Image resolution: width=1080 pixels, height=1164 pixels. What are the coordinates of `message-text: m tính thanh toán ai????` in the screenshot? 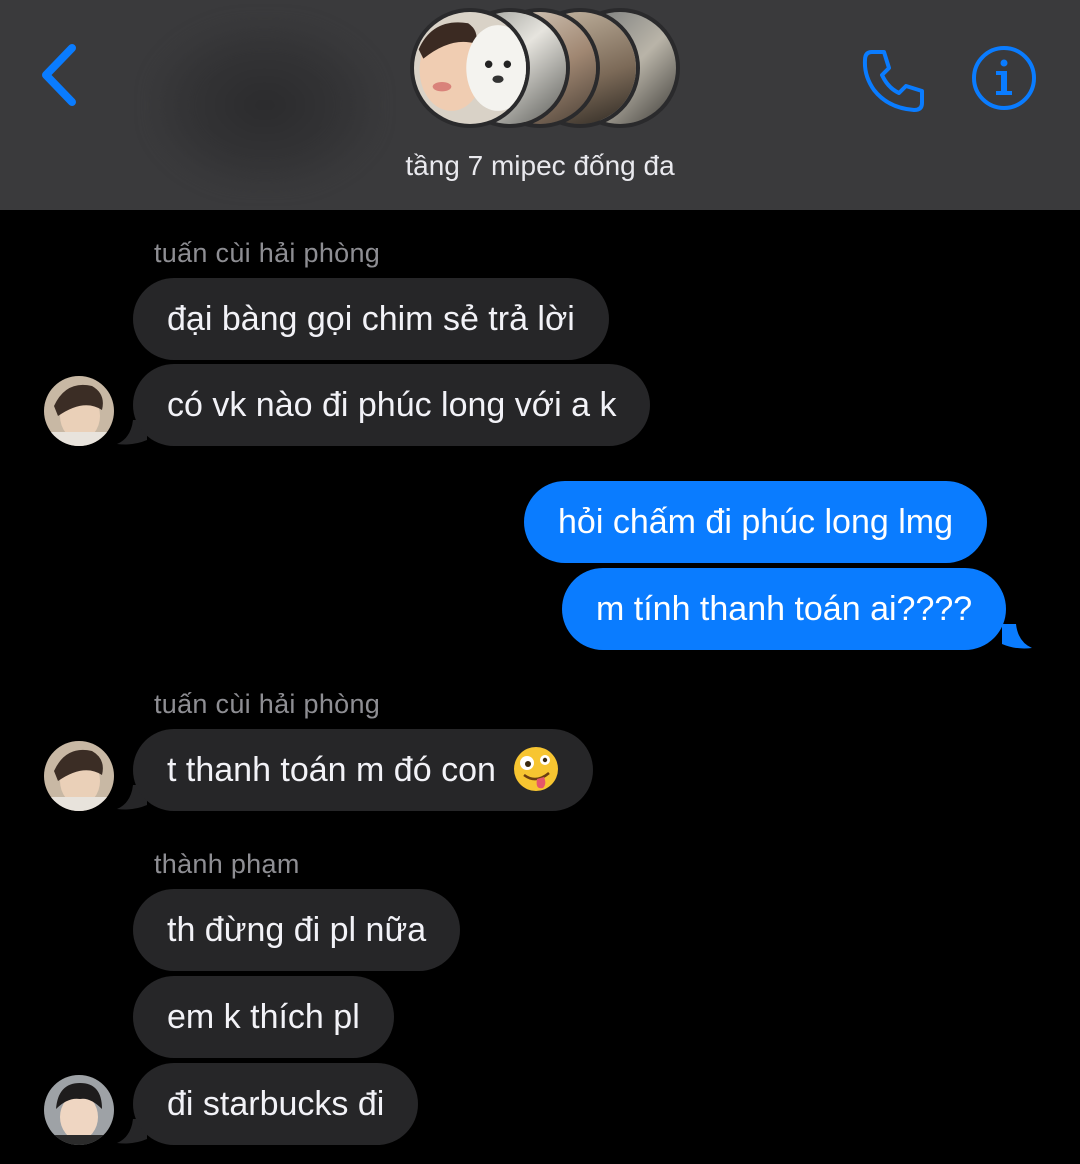 It's located at (784, 609).